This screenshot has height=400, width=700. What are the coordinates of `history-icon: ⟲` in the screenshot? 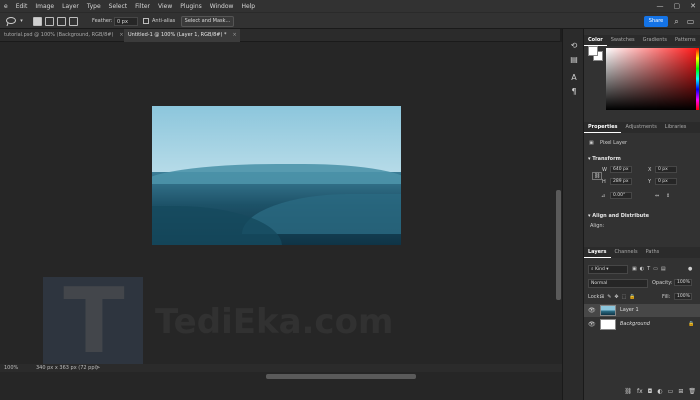 It's located at (574, 46).